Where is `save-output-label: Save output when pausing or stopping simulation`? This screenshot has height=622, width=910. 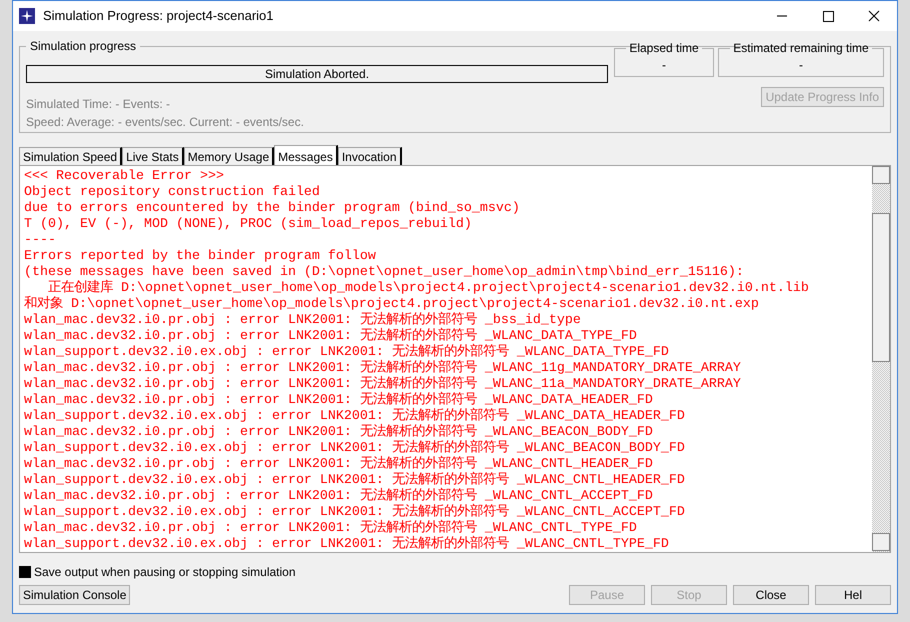
save-output-label: Save output when pausing or stopping simulation is located at coordinates (165, 572).